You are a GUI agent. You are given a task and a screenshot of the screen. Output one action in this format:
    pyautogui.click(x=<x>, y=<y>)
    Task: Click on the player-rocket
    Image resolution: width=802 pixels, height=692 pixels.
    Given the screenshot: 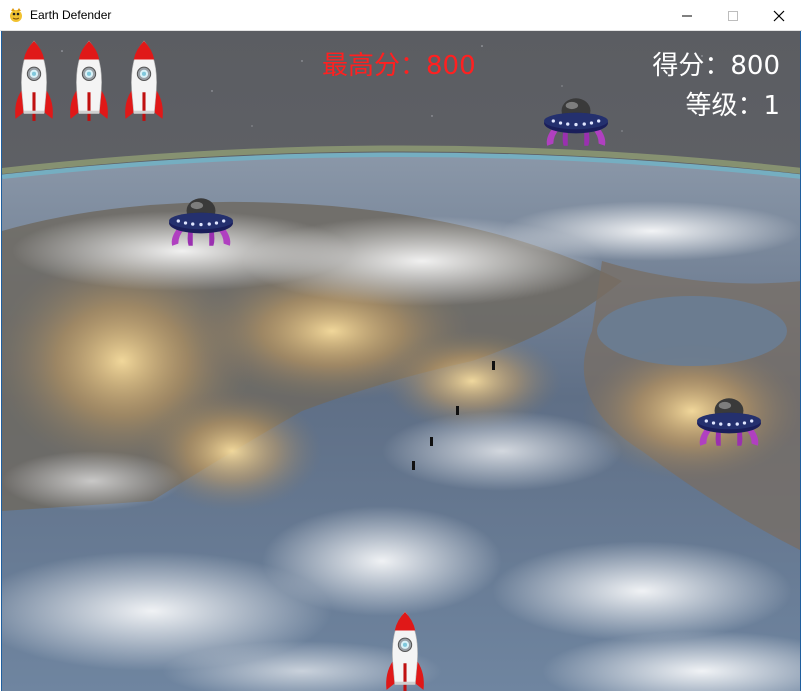 What is the action you would take?
    pyautogui.click(x=405, y=650)
    